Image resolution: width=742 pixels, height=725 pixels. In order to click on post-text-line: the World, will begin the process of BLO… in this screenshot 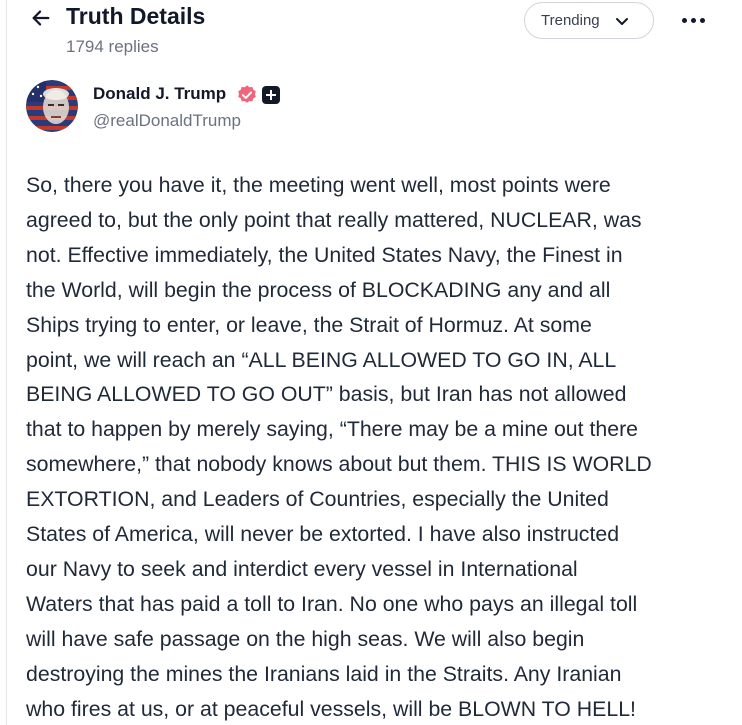, I will do `click(318, 289)`.